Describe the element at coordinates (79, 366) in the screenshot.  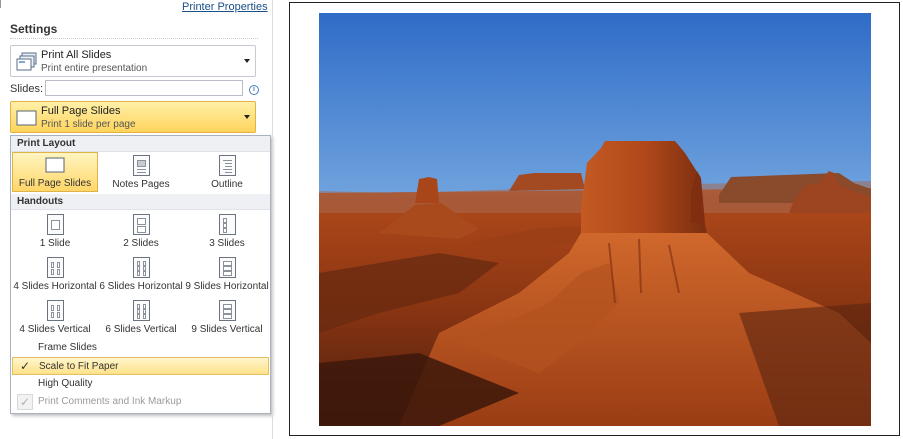
I see `option-label: Scale to Fit Paper` at that location.